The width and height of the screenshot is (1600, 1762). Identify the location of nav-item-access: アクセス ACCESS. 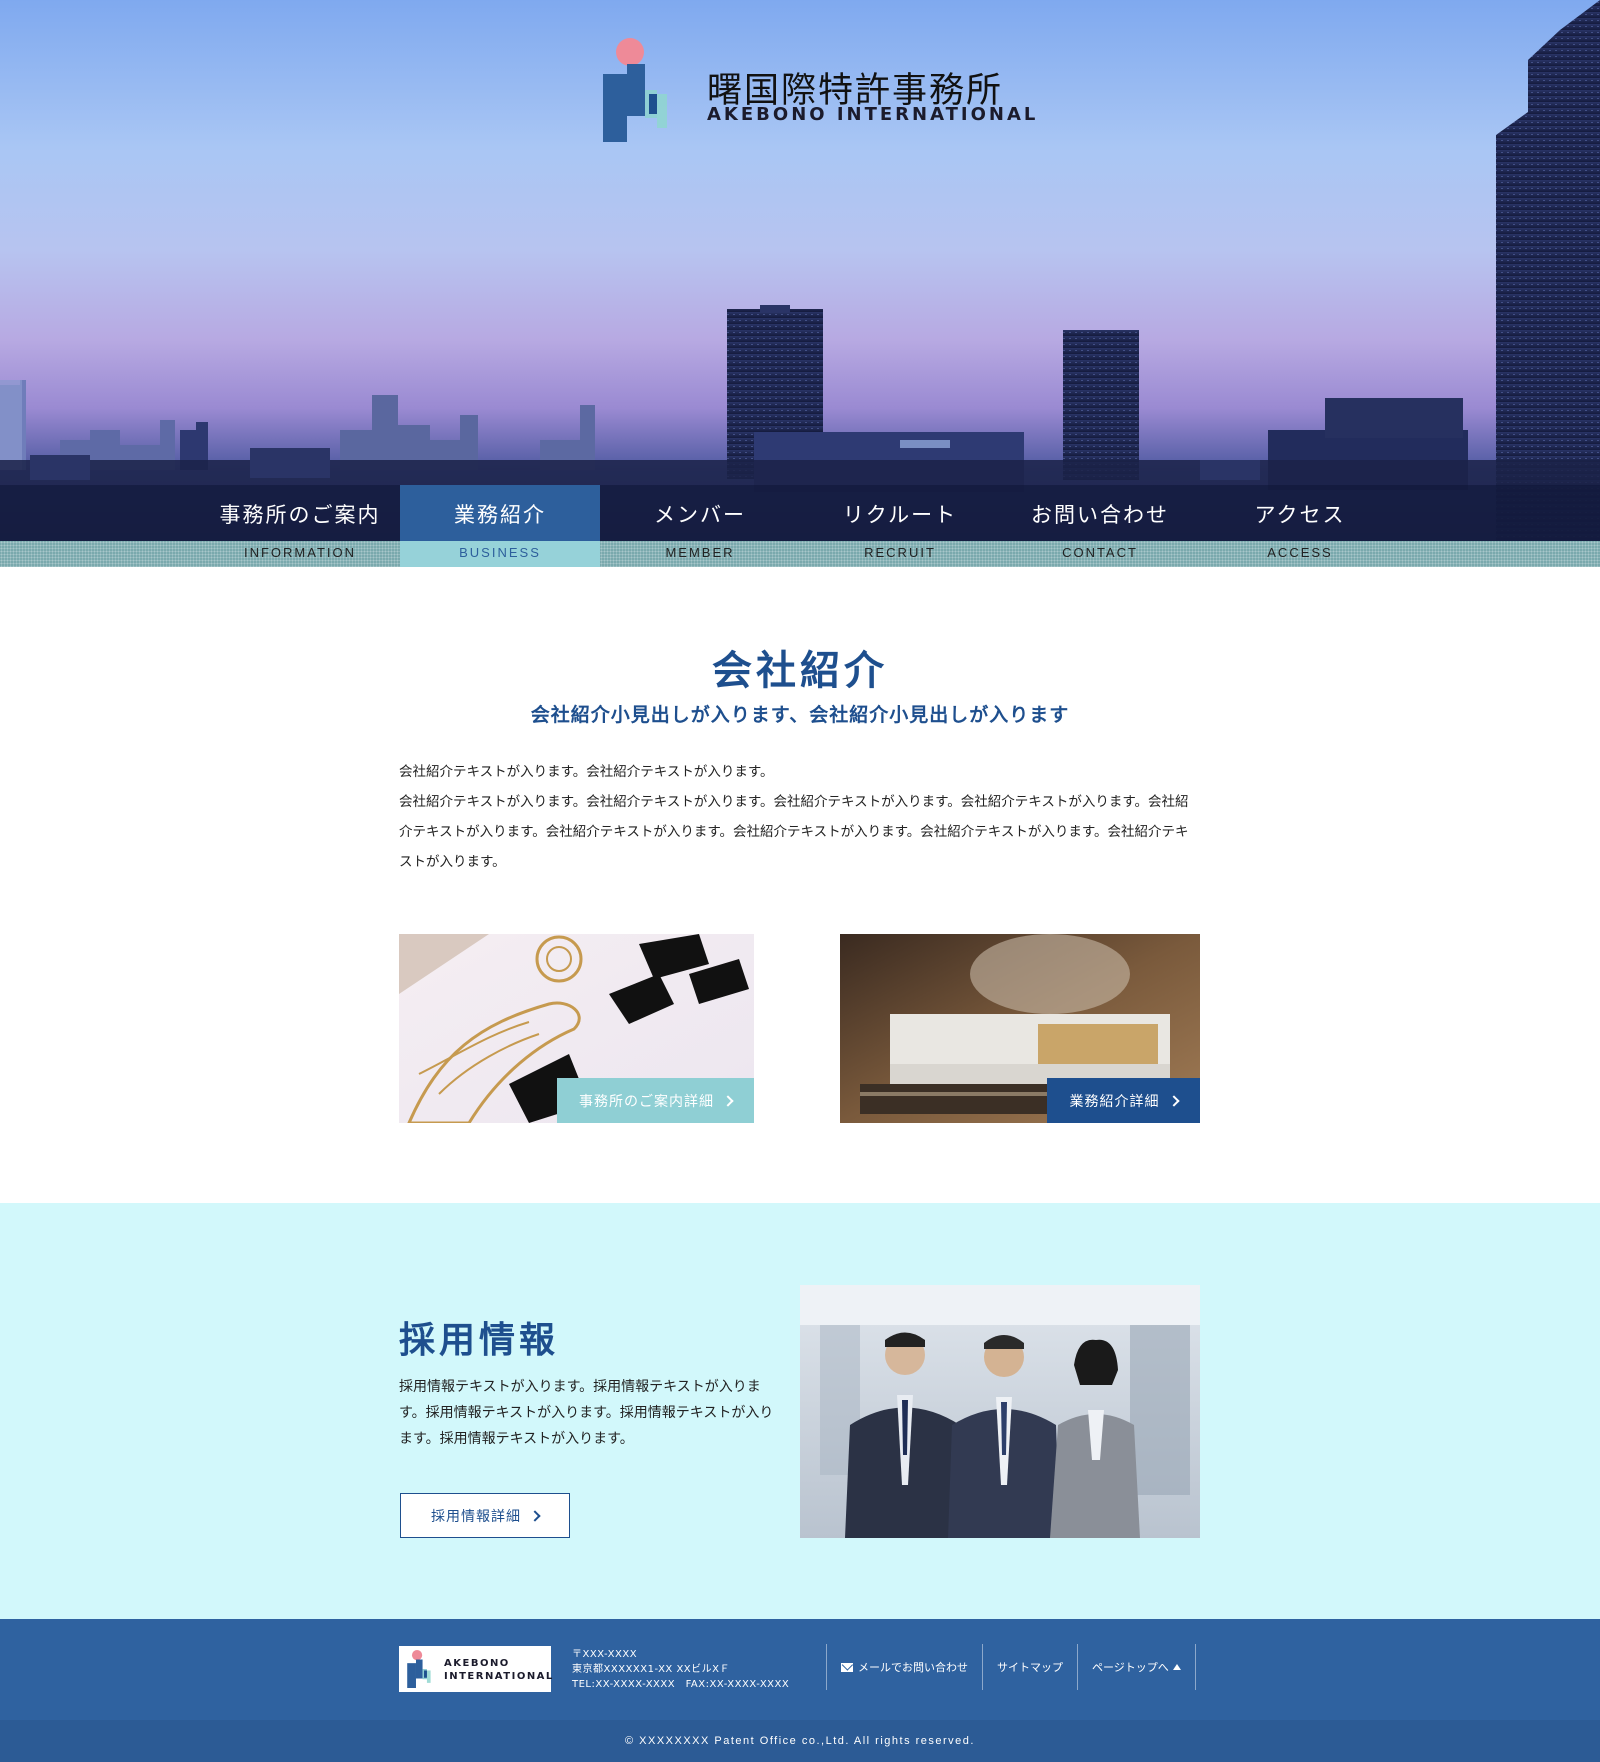
(1300, 526).